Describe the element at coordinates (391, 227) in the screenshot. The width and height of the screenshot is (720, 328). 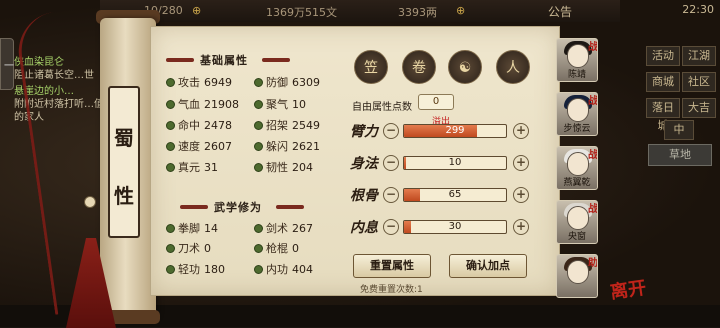
I see `breath-minus-button: −` at that location.